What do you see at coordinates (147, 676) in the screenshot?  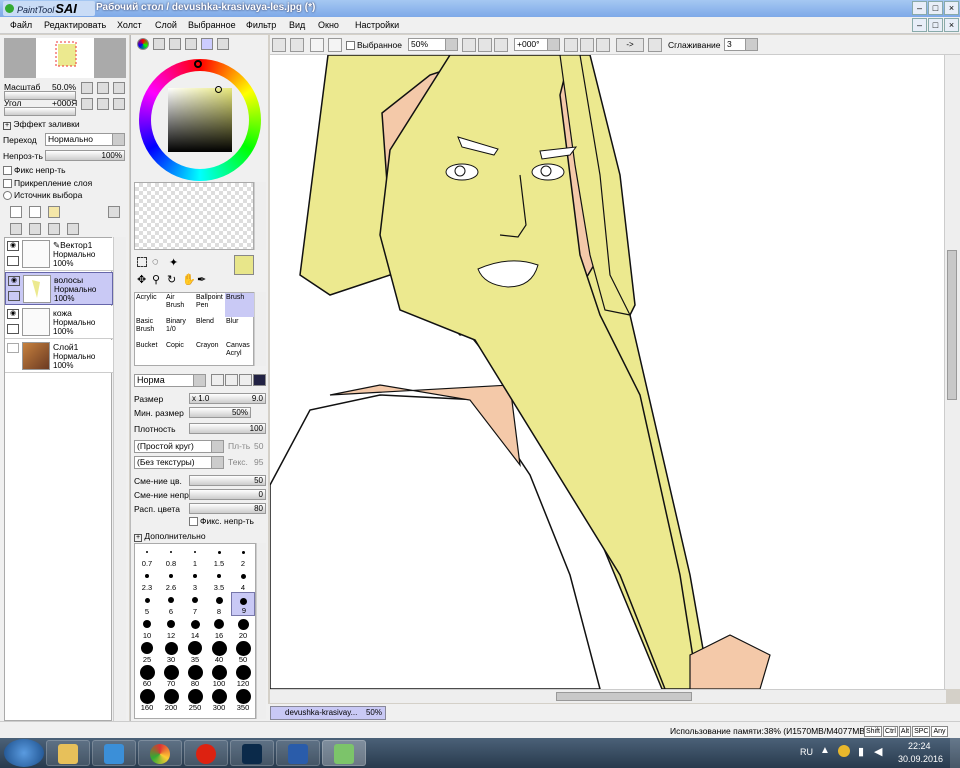 I see `brush-size-option: 60` at bounding box center [147, 676].